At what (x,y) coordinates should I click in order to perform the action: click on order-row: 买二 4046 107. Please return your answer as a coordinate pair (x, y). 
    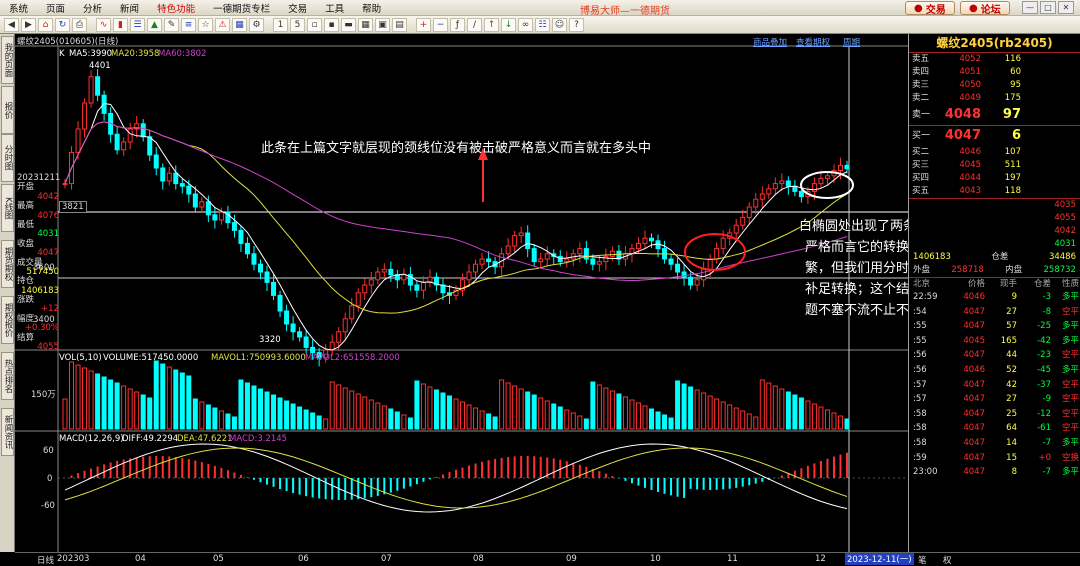
    Looking at the image, I should click on (994, 152).